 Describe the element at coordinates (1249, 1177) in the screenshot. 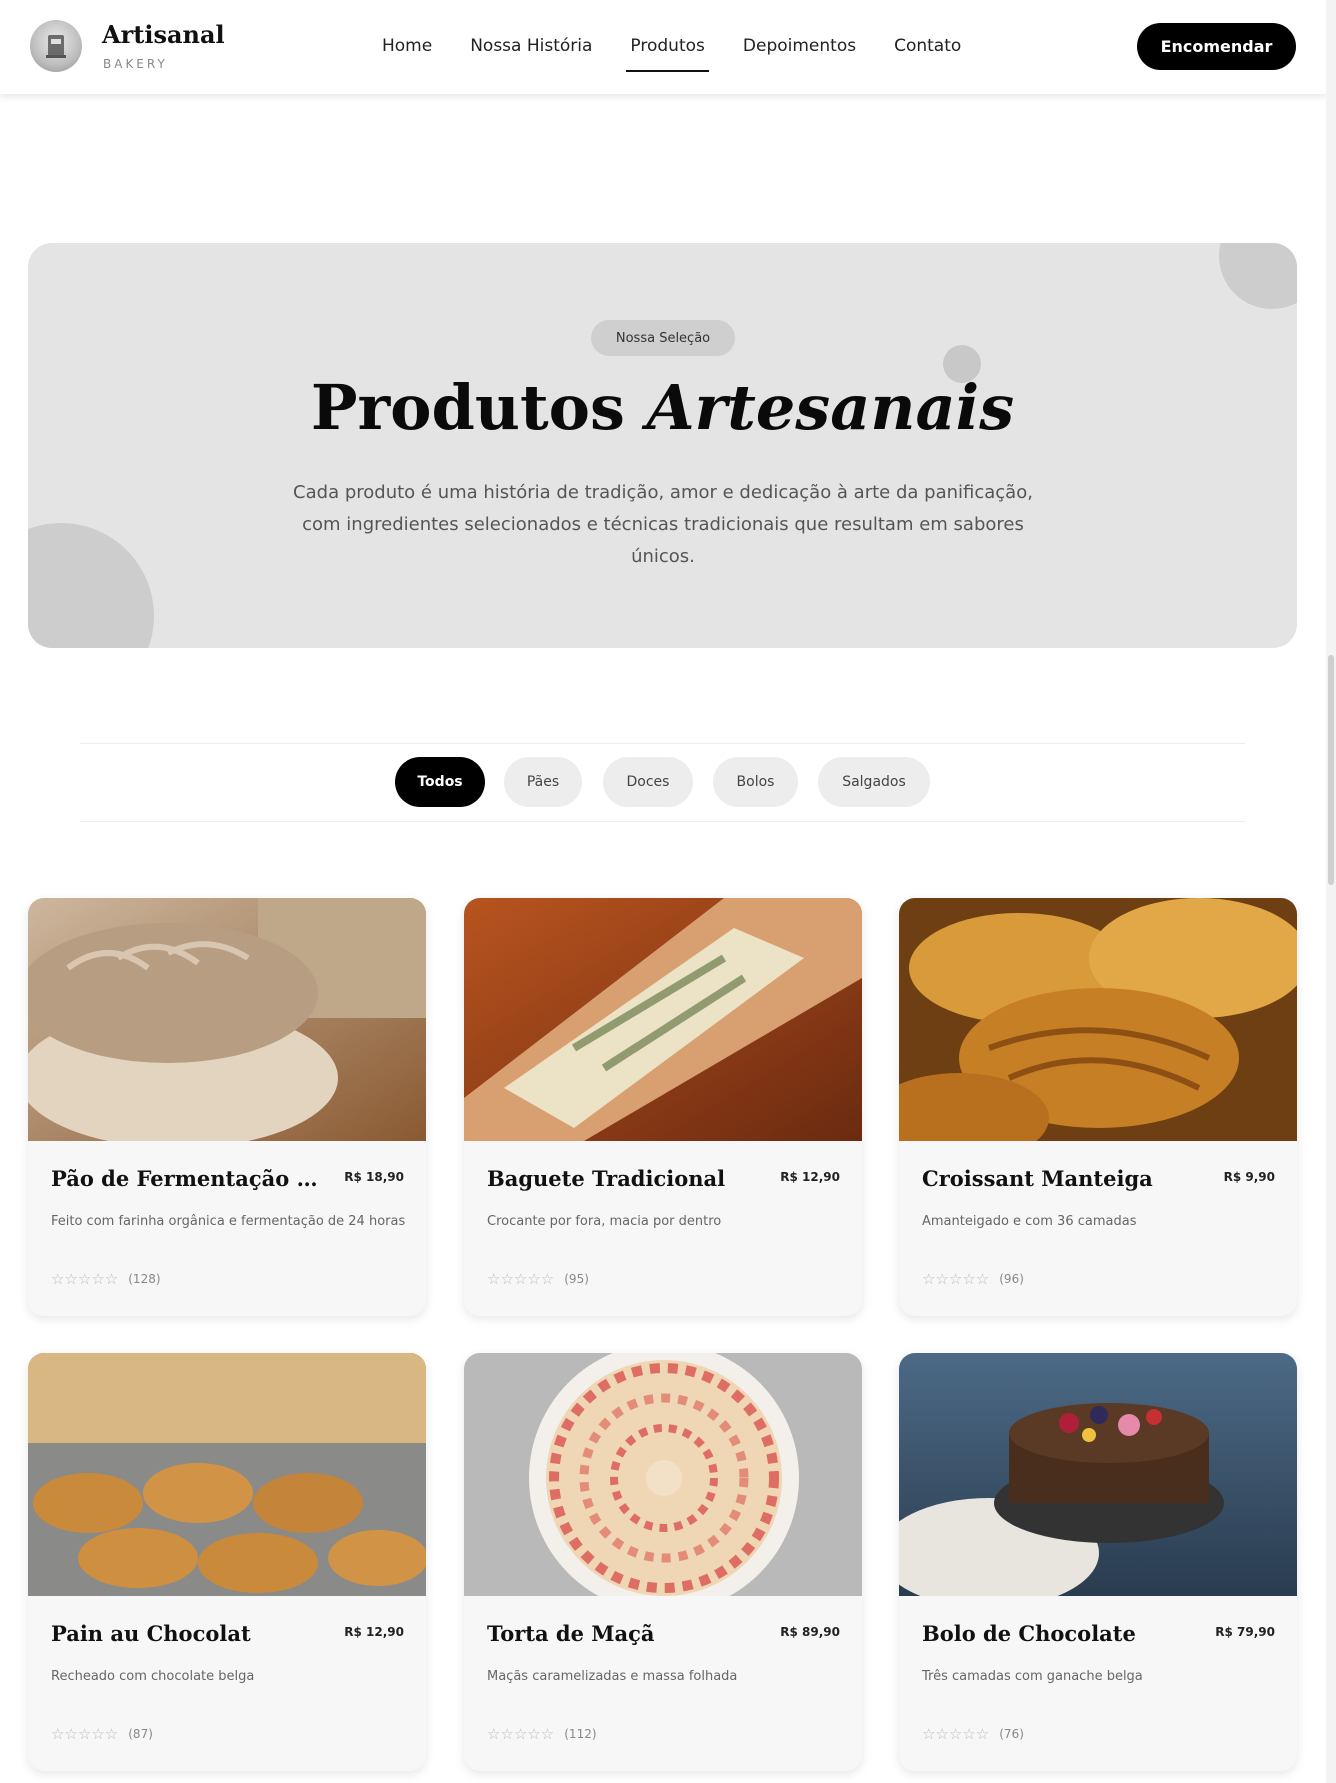

I see `product-price: R$ 9,90` at that location.